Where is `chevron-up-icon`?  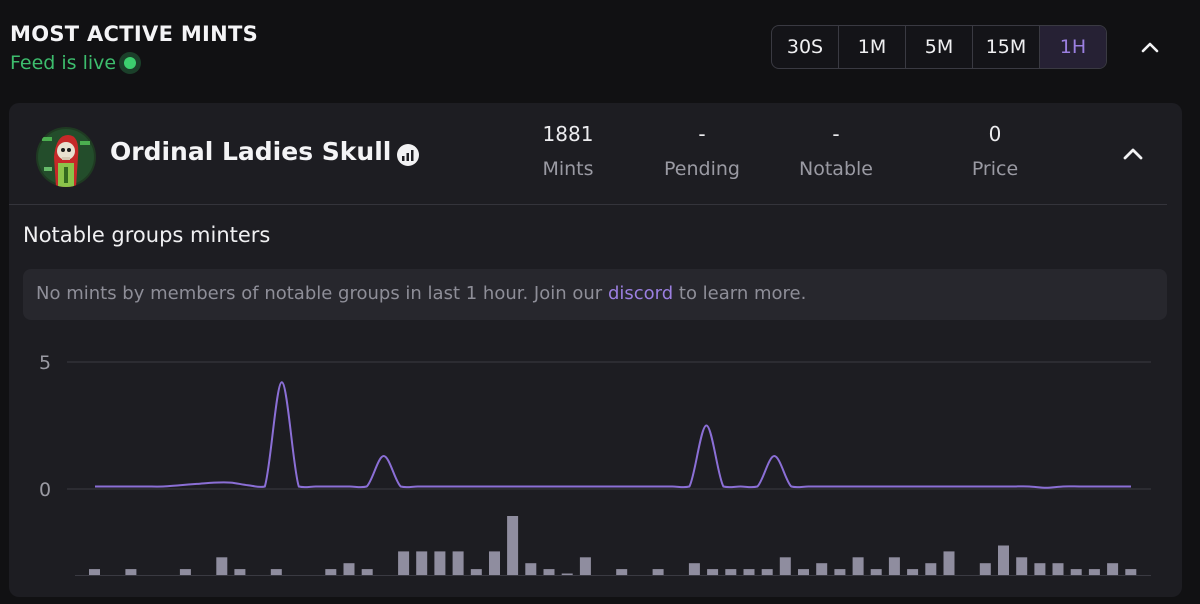 chevron-up-icon is located at coordinates (1150, 47).